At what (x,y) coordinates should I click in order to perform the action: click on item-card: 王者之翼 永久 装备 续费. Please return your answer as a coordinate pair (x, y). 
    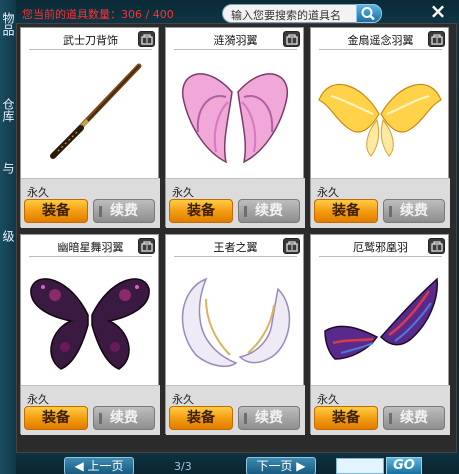
    Looking at the image, I should click on (235, 334).